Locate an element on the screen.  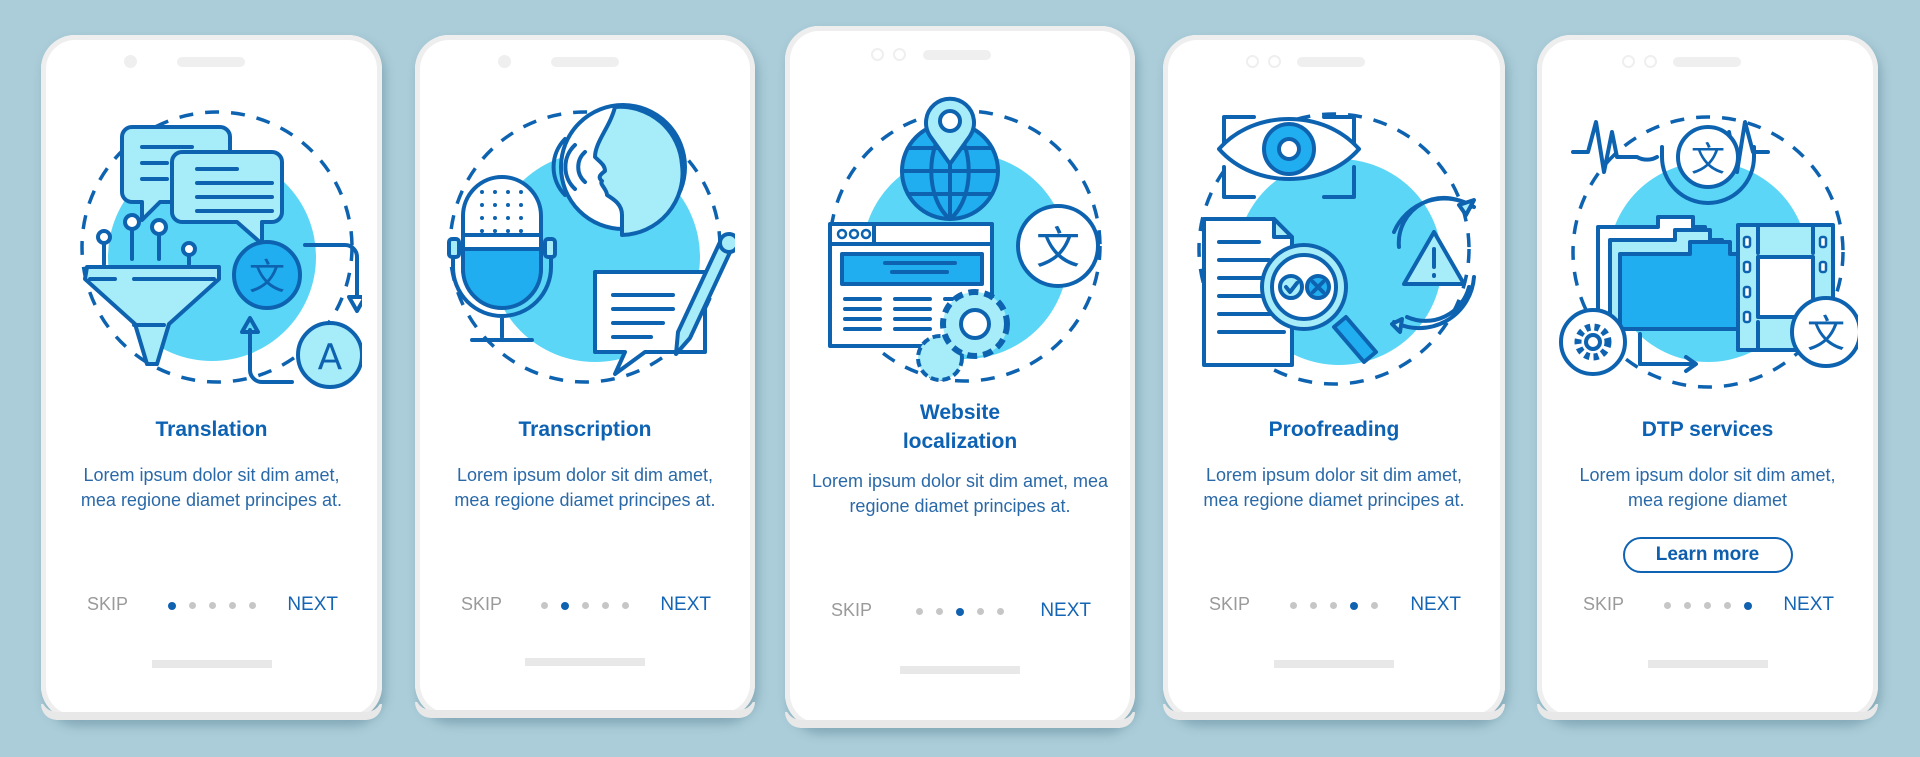
screen-title: DTP services is located at coordinates (1707, 429).